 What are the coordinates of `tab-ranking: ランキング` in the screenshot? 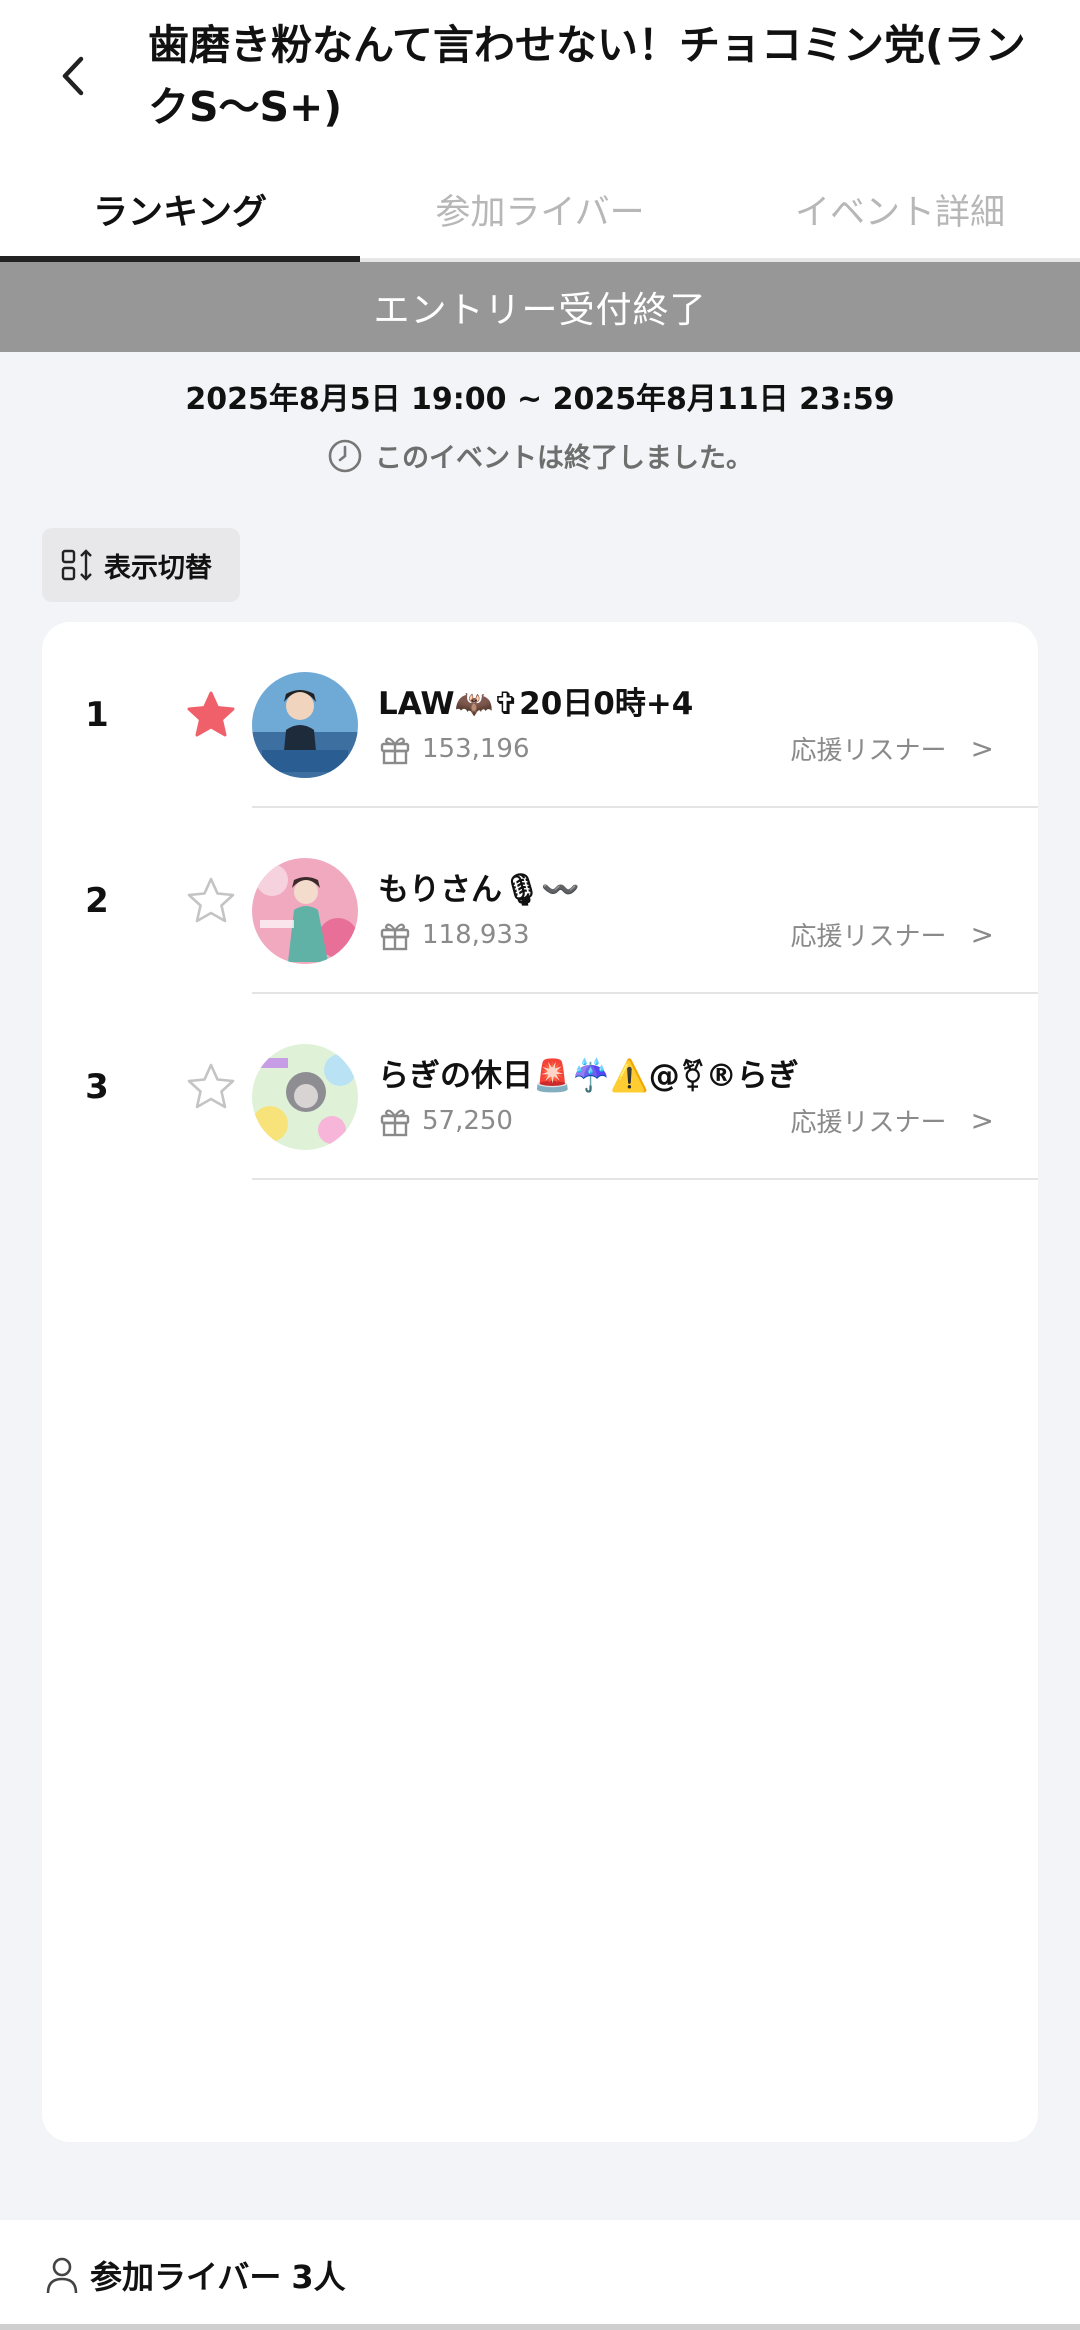 It's located at (180, 211).